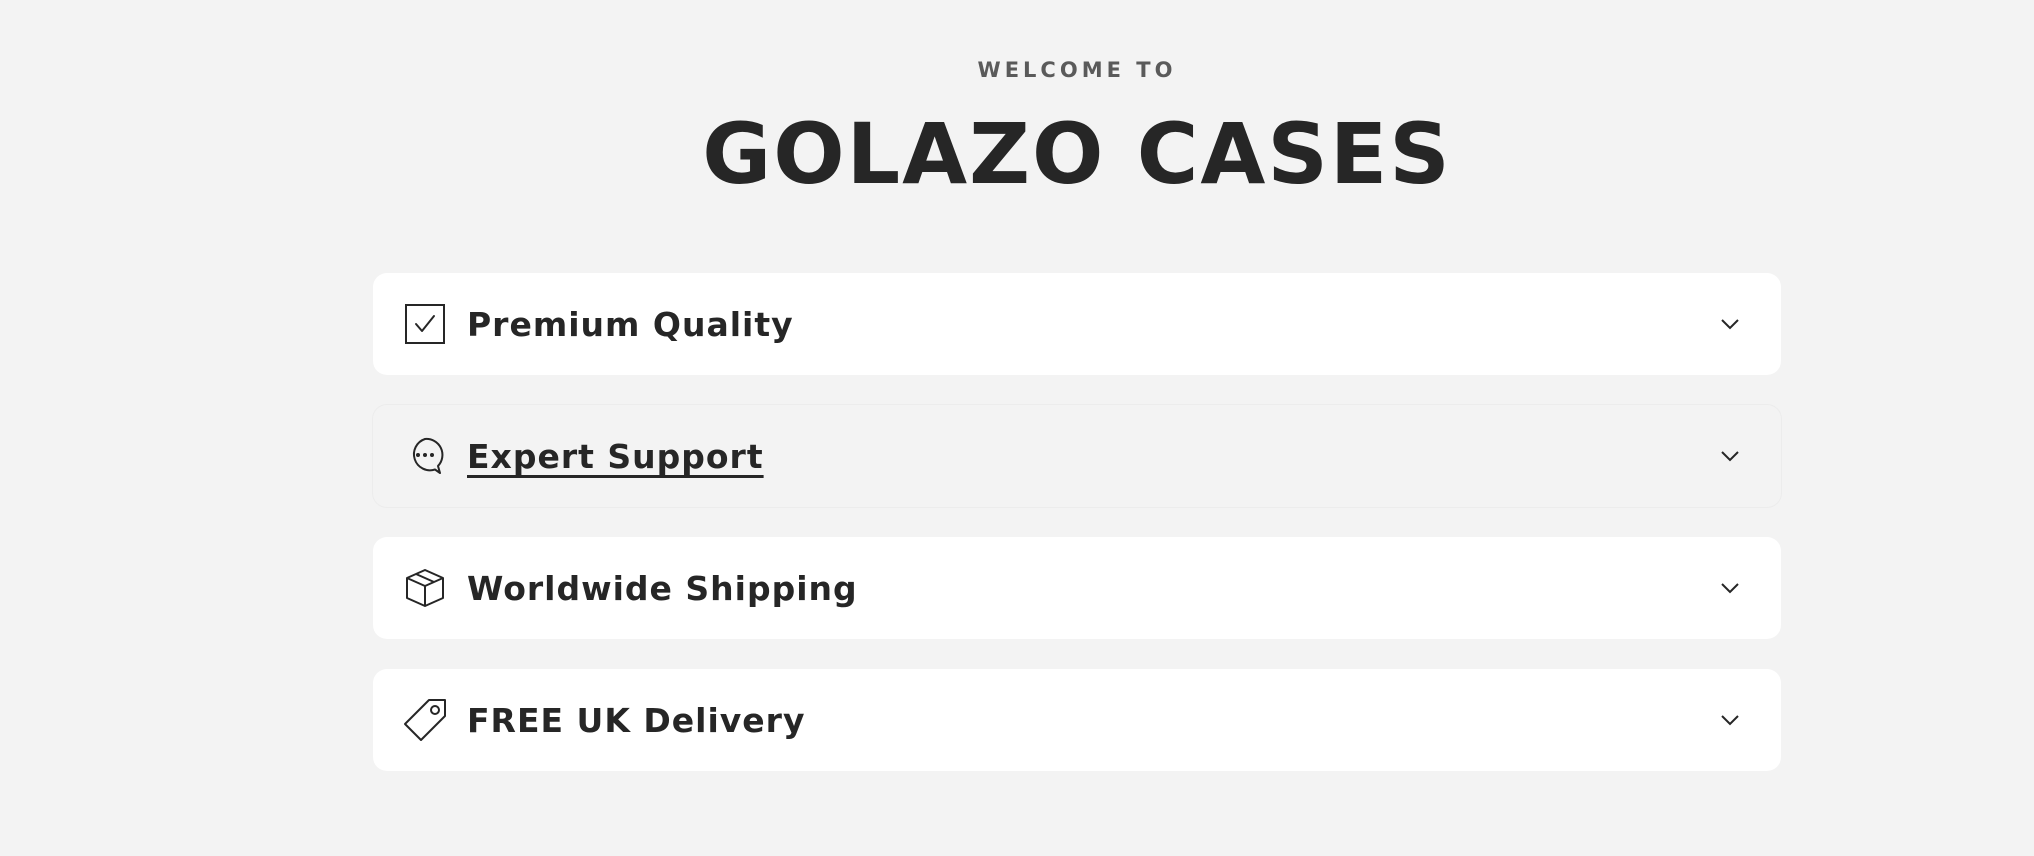 Image resolution: width=2034 pixels, height=856 pixels. I want to click on store-title: GOLAZO CASES, so click(1077, 154).